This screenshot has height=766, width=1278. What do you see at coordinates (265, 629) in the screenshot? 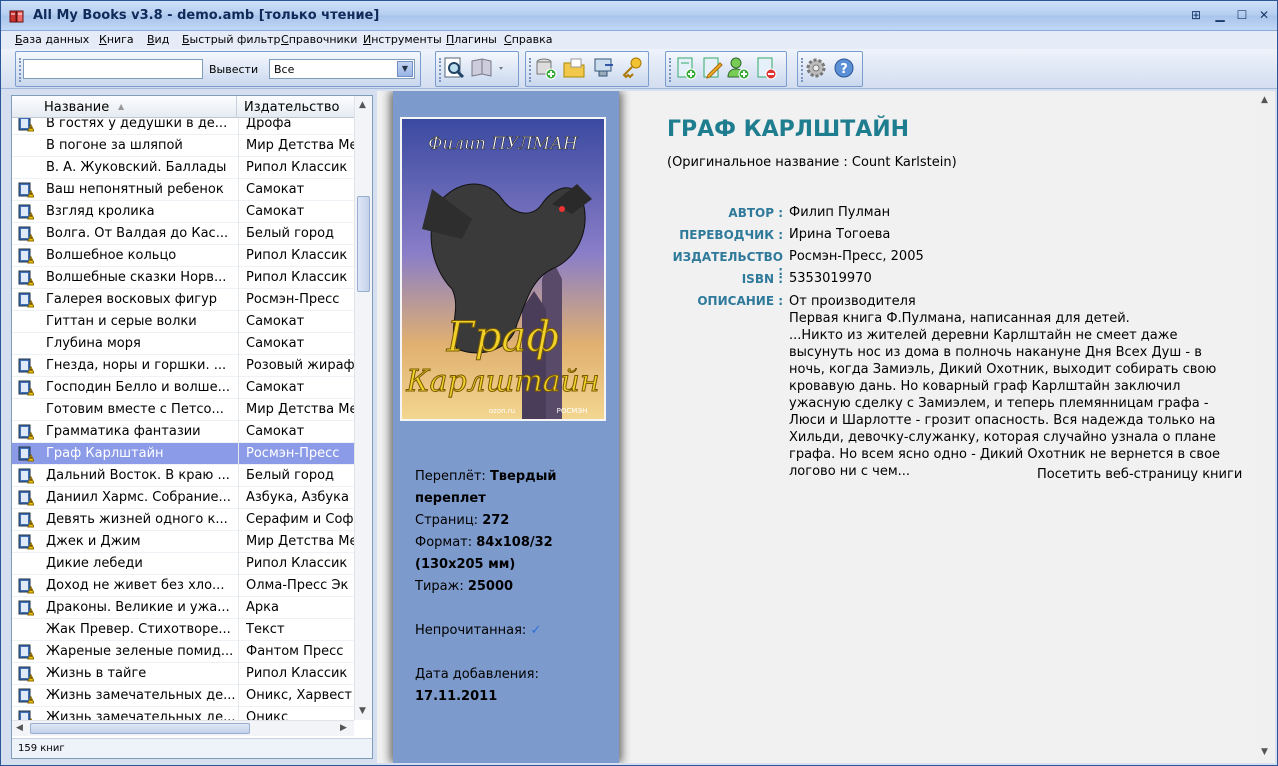
I see `publisher-cell: Текст` at bounding box center [265, 629].